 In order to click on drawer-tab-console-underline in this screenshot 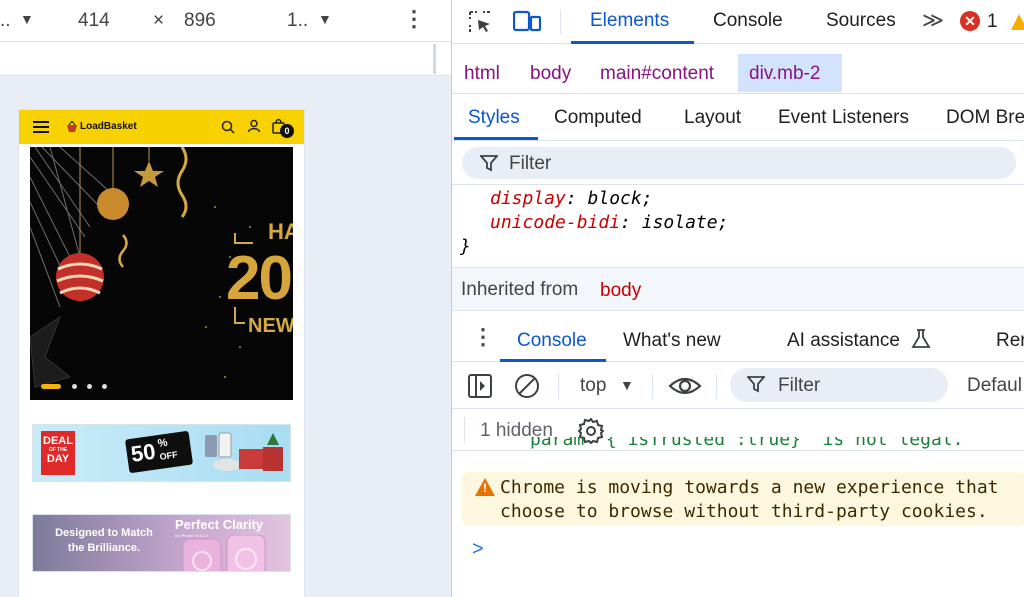, I will do `click(553, 360)`.